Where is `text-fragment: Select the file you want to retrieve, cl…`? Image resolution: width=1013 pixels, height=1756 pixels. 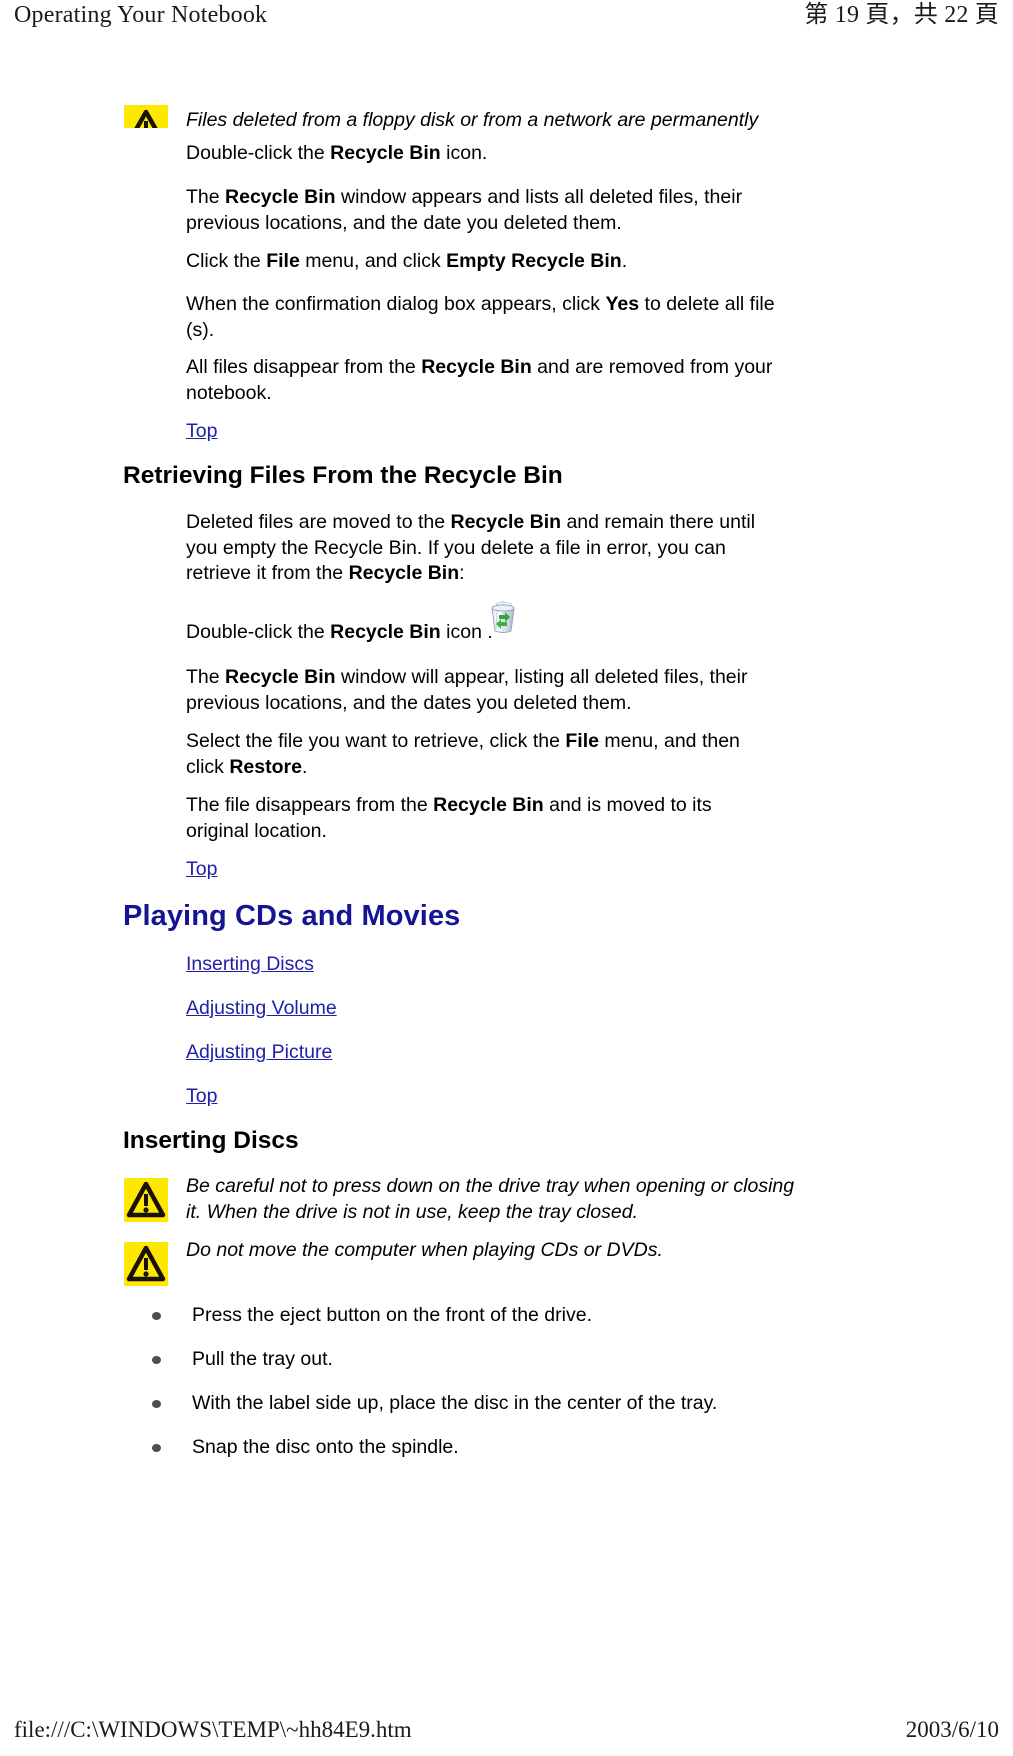
text-fragment: Select the file you want to retrieve, cl… is located at coordinates (376, 741).